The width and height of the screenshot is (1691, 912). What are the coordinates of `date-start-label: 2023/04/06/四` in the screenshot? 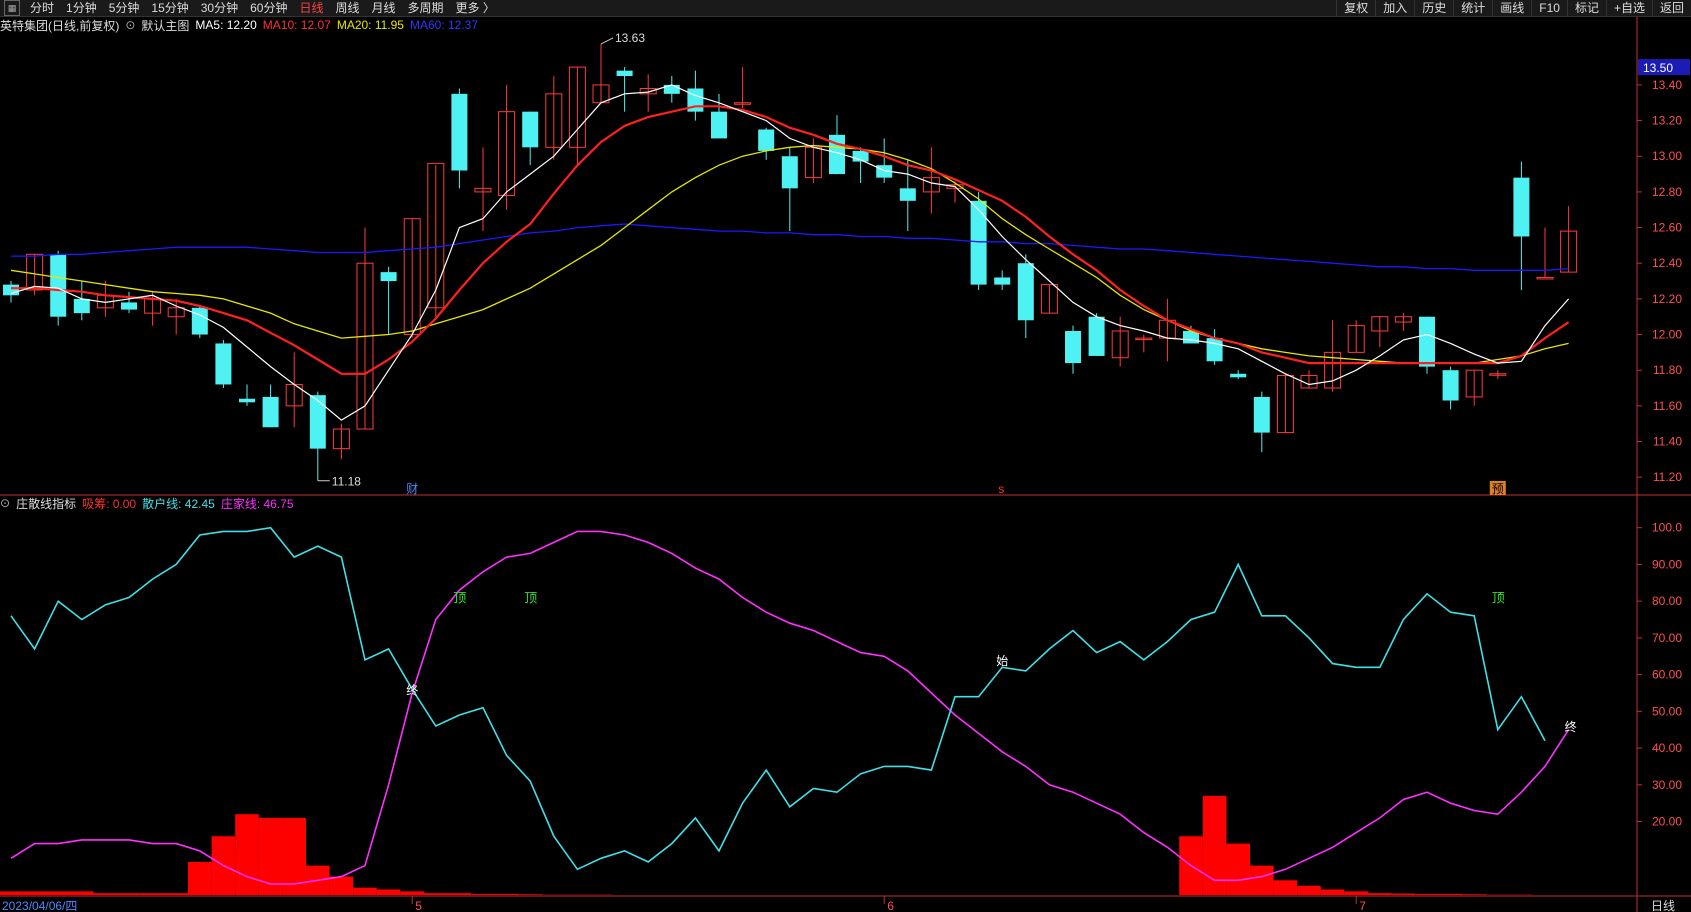 It's located at (39, 905).